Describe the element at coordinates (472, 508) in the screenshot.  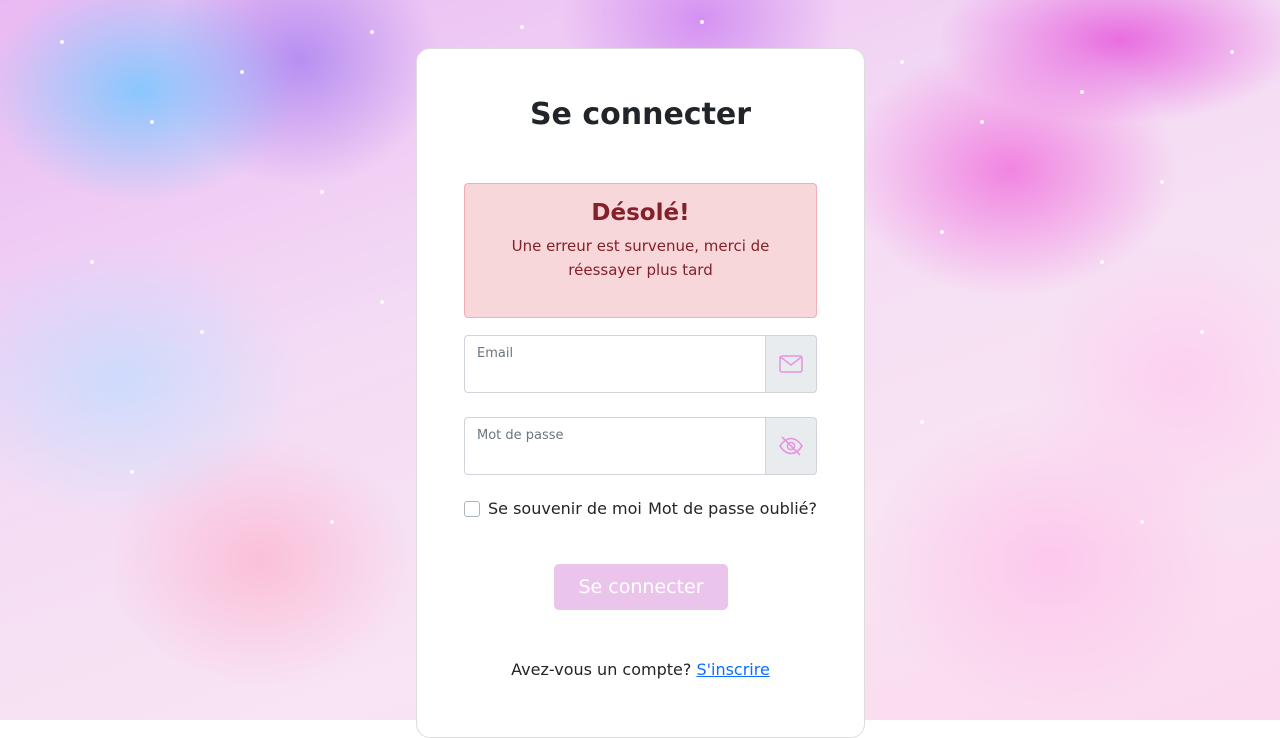
I see `remember-me-checkbox` at that location.